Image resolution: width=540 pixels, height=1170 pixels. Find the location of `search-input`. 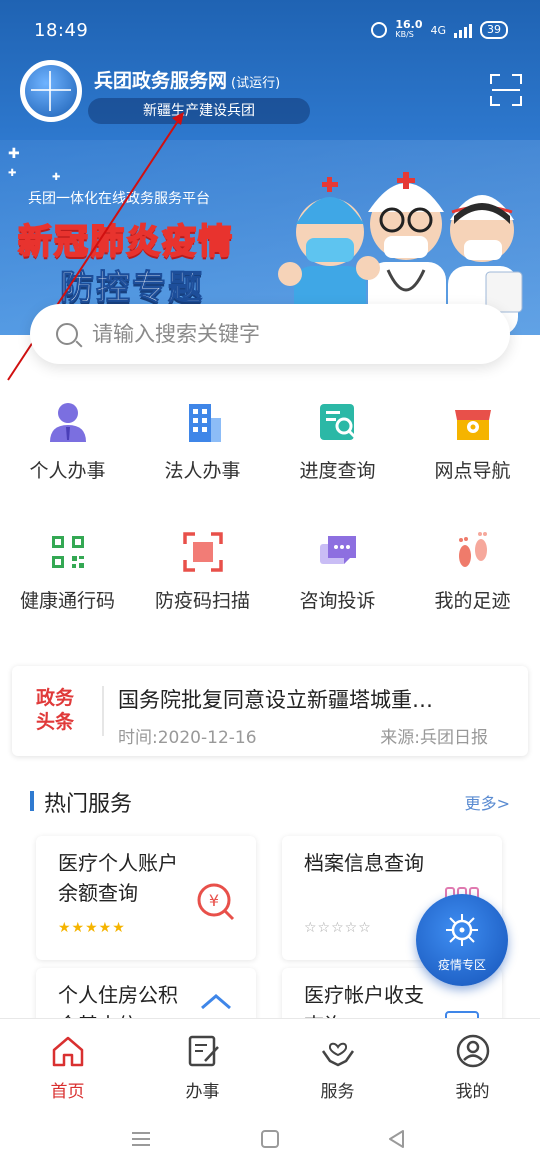

search-input is located at coordinates (282, 334).